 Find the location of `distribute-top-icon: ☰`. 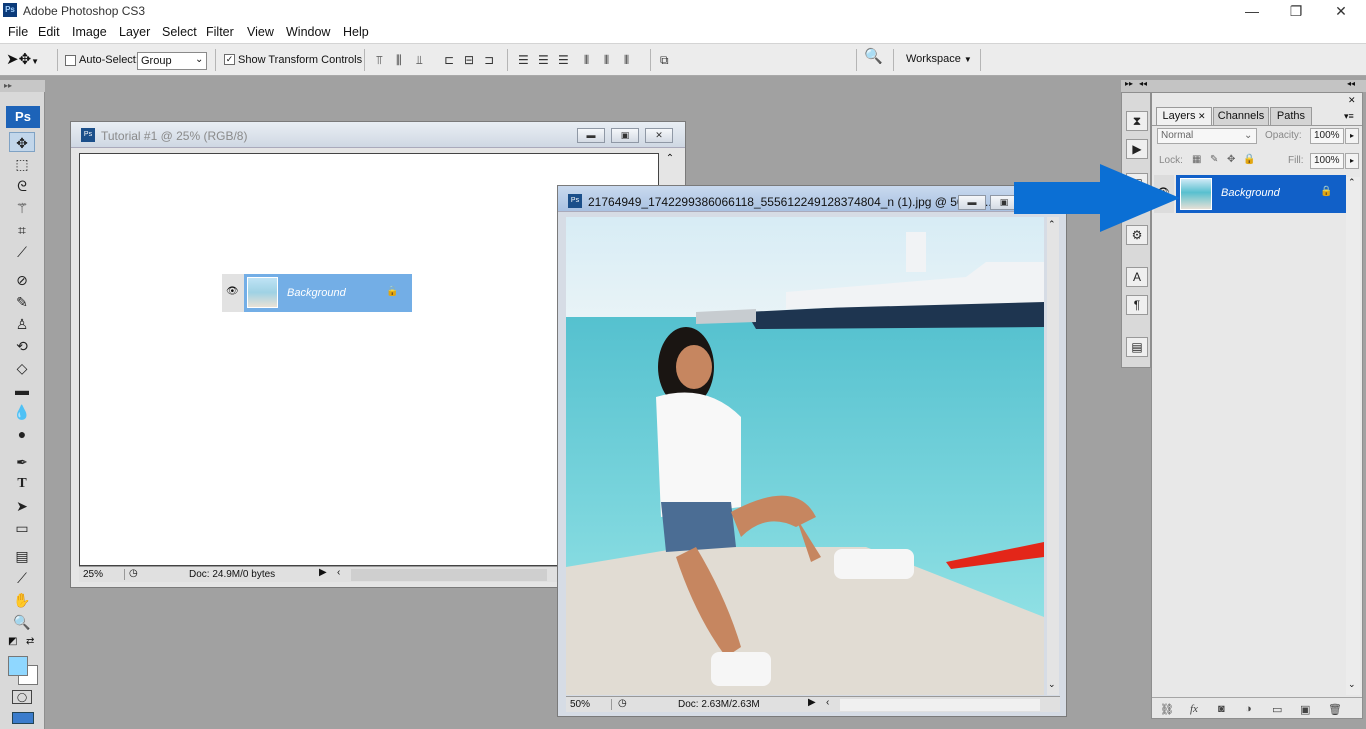

distribute-top-icon: ☰ is located at coordinates (523, 60).